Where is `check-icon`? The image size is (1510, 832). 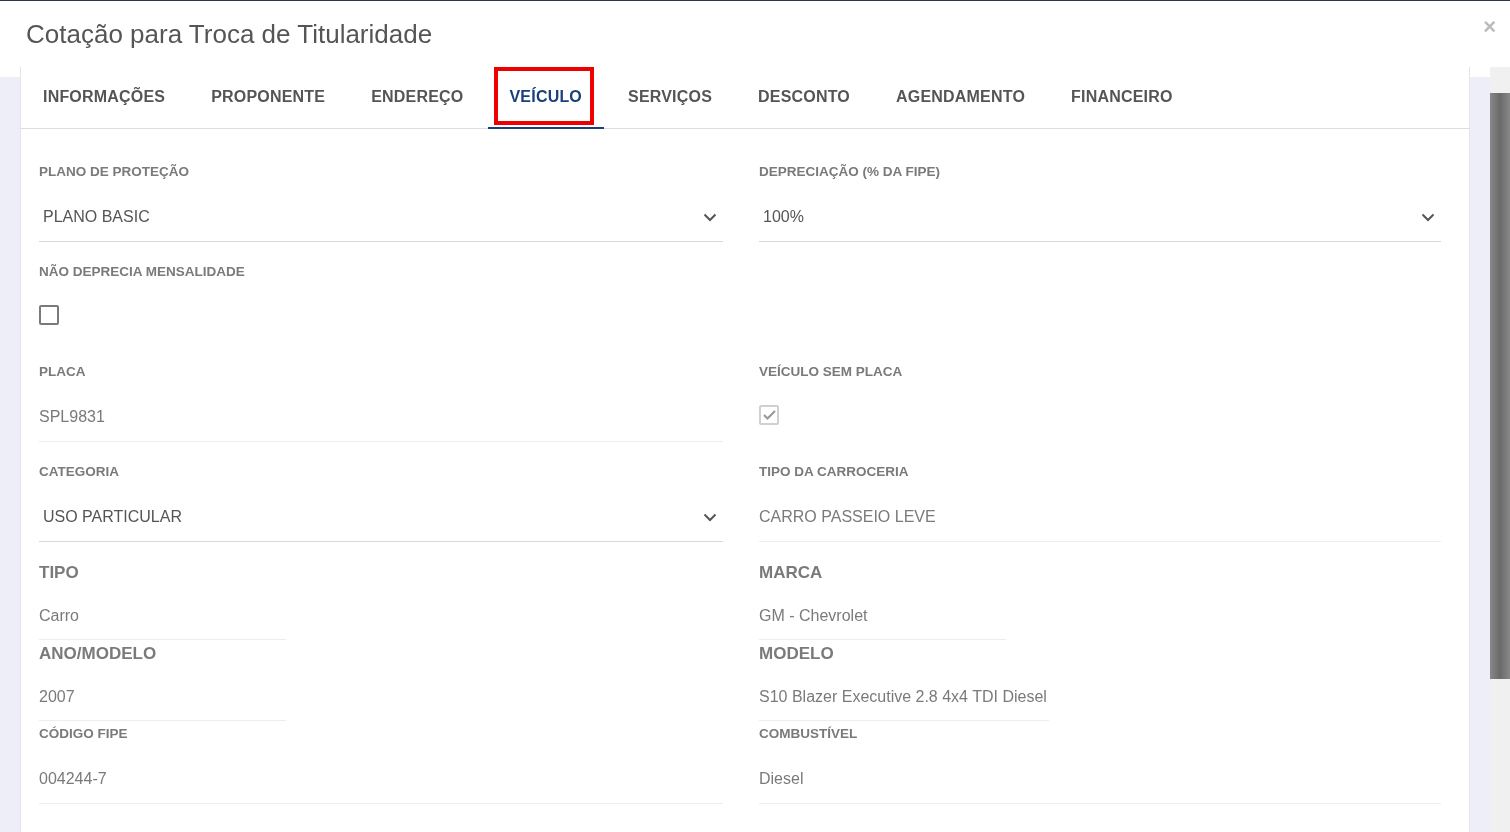
check-icon is located at coordinates (769, 415).